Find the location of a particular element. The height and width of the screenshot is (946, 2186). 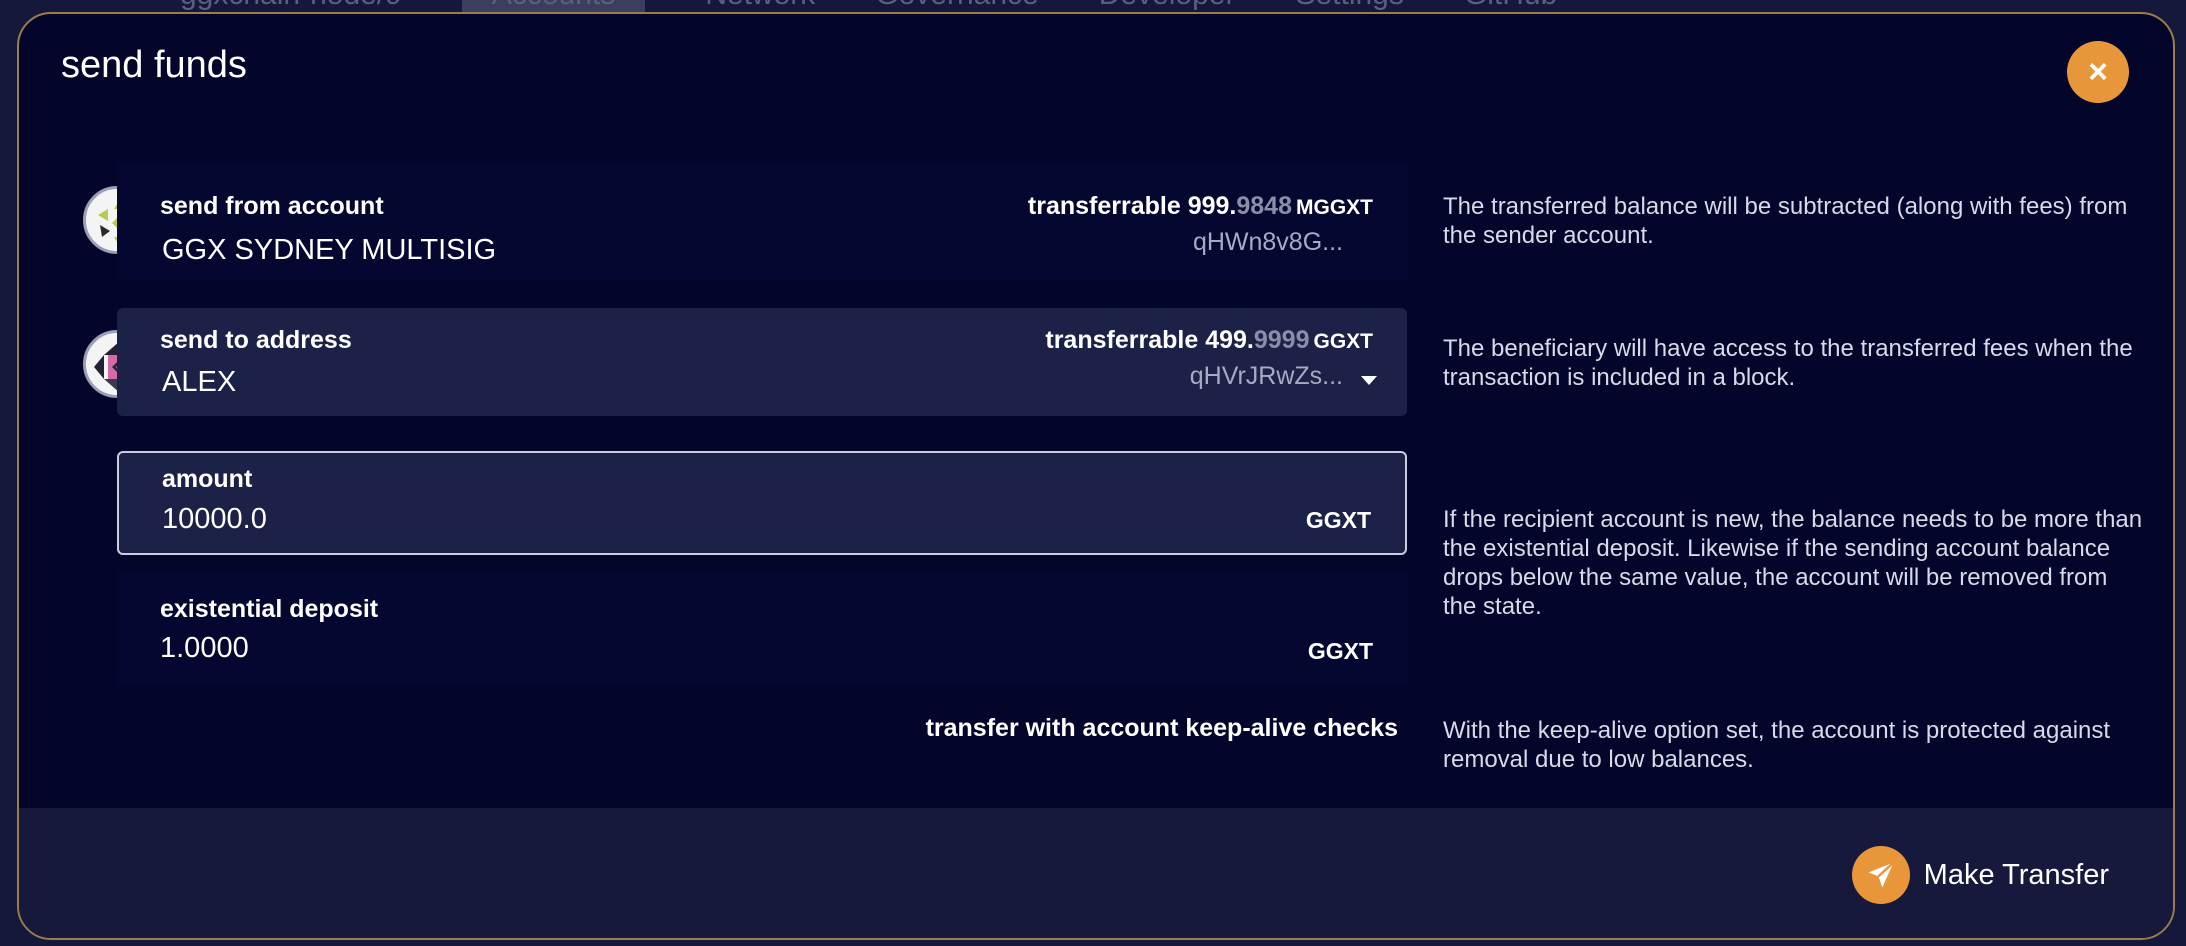

make-transfer-button: Make Transfer is located at coordinates (1980, 875).